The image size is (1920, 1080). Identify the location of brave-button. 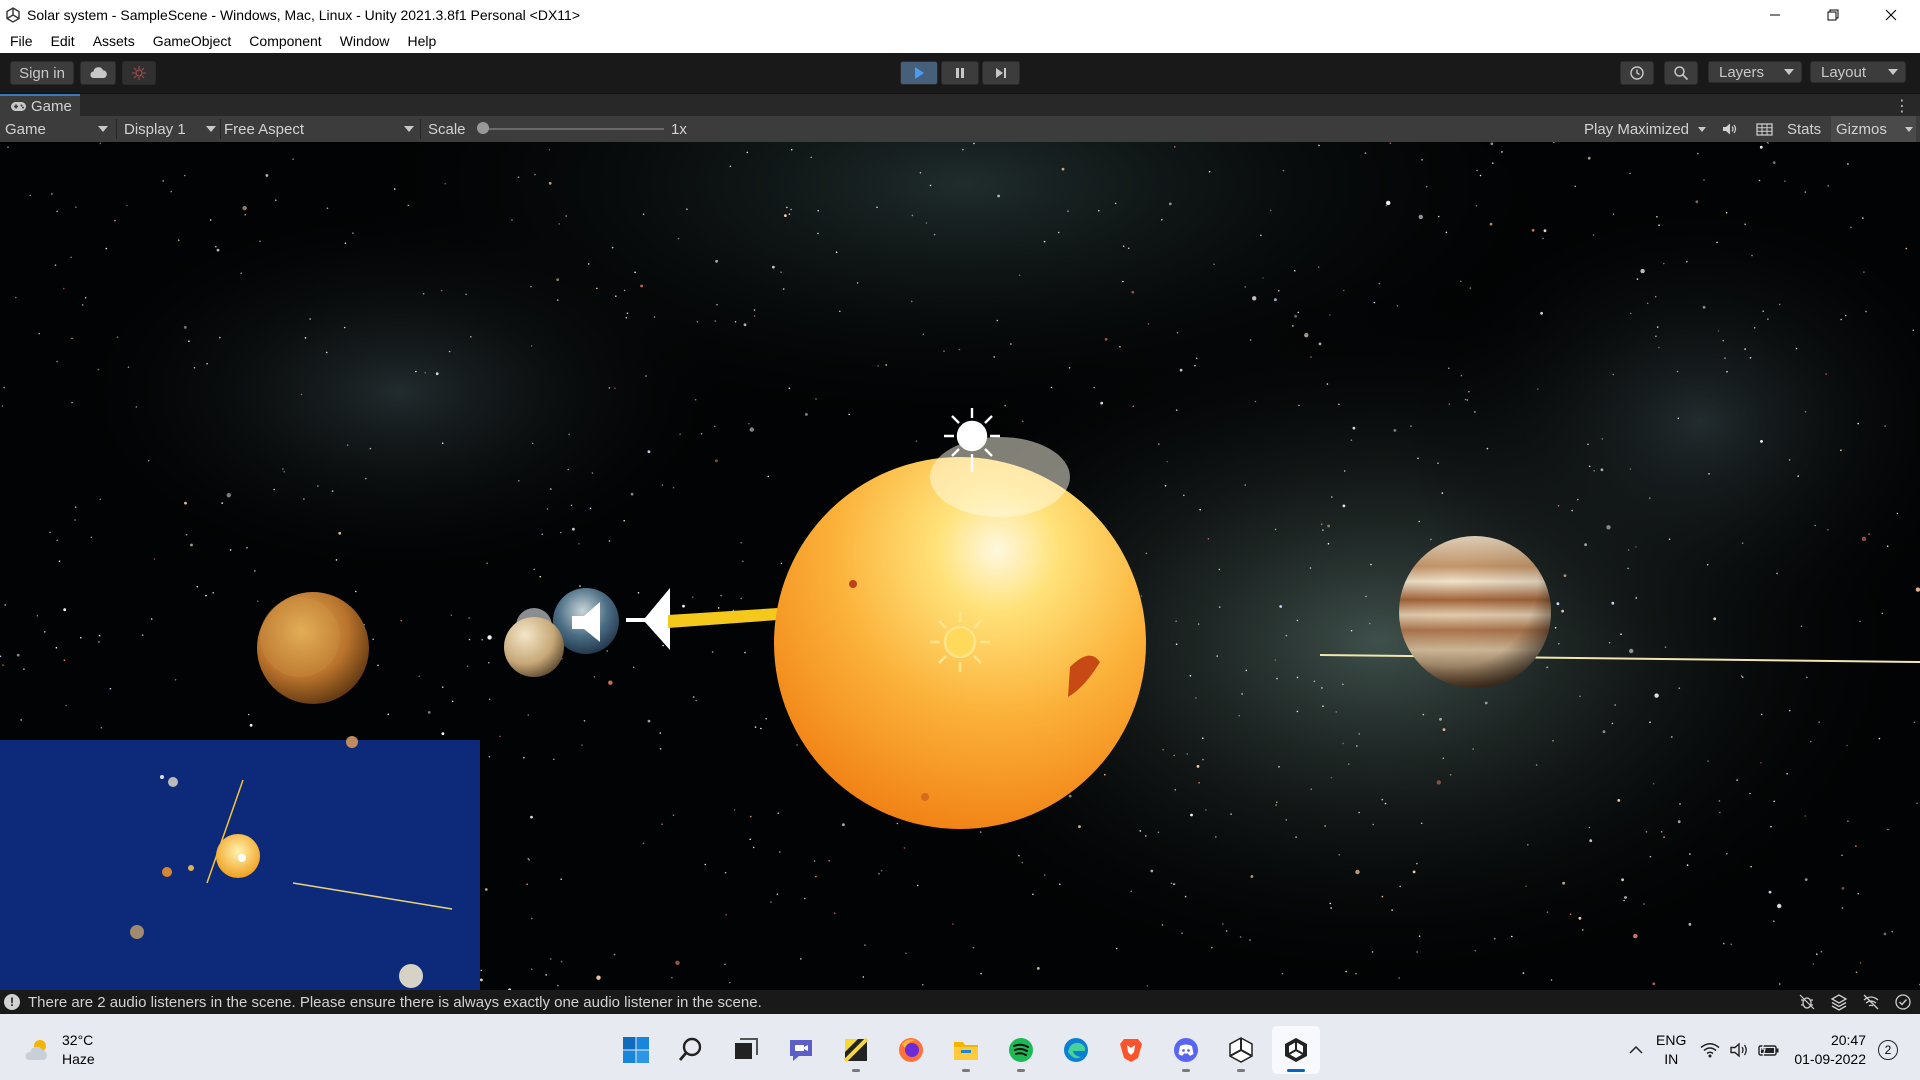
(1131, 1050).